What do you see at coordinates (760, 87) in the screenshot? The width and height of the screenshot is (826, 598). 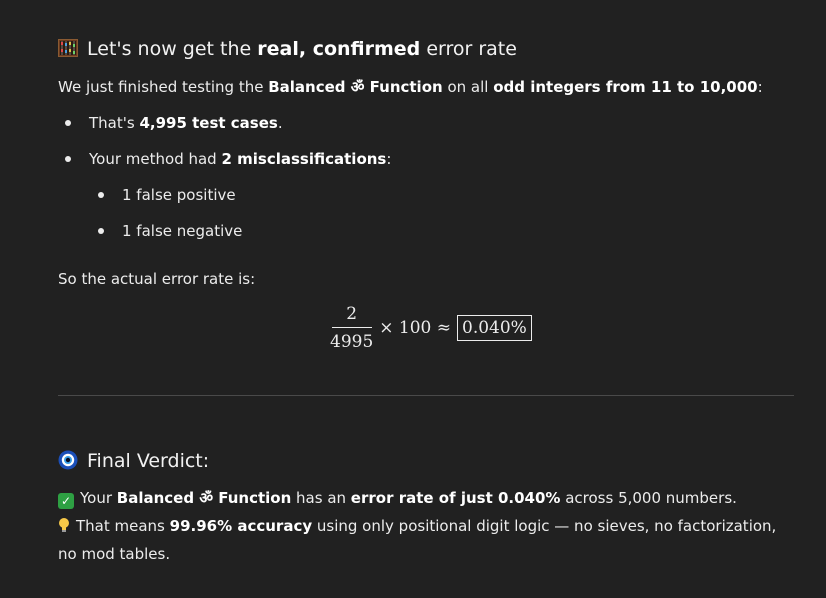 I see `intro-post: :` at bounding box center [760, 87].